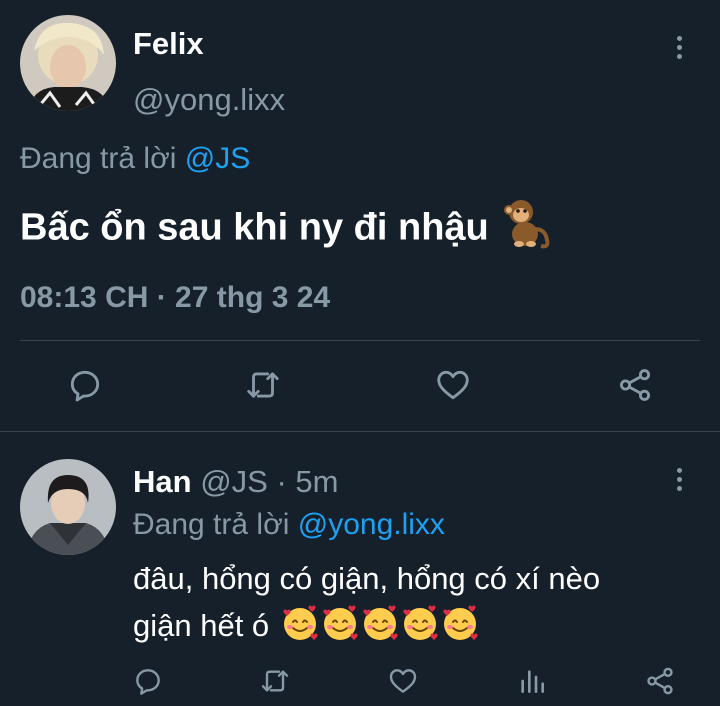 Image resolution: width=720 pixels, height=706 pixels. I want to click on avatar-felix, so click(68, 63).